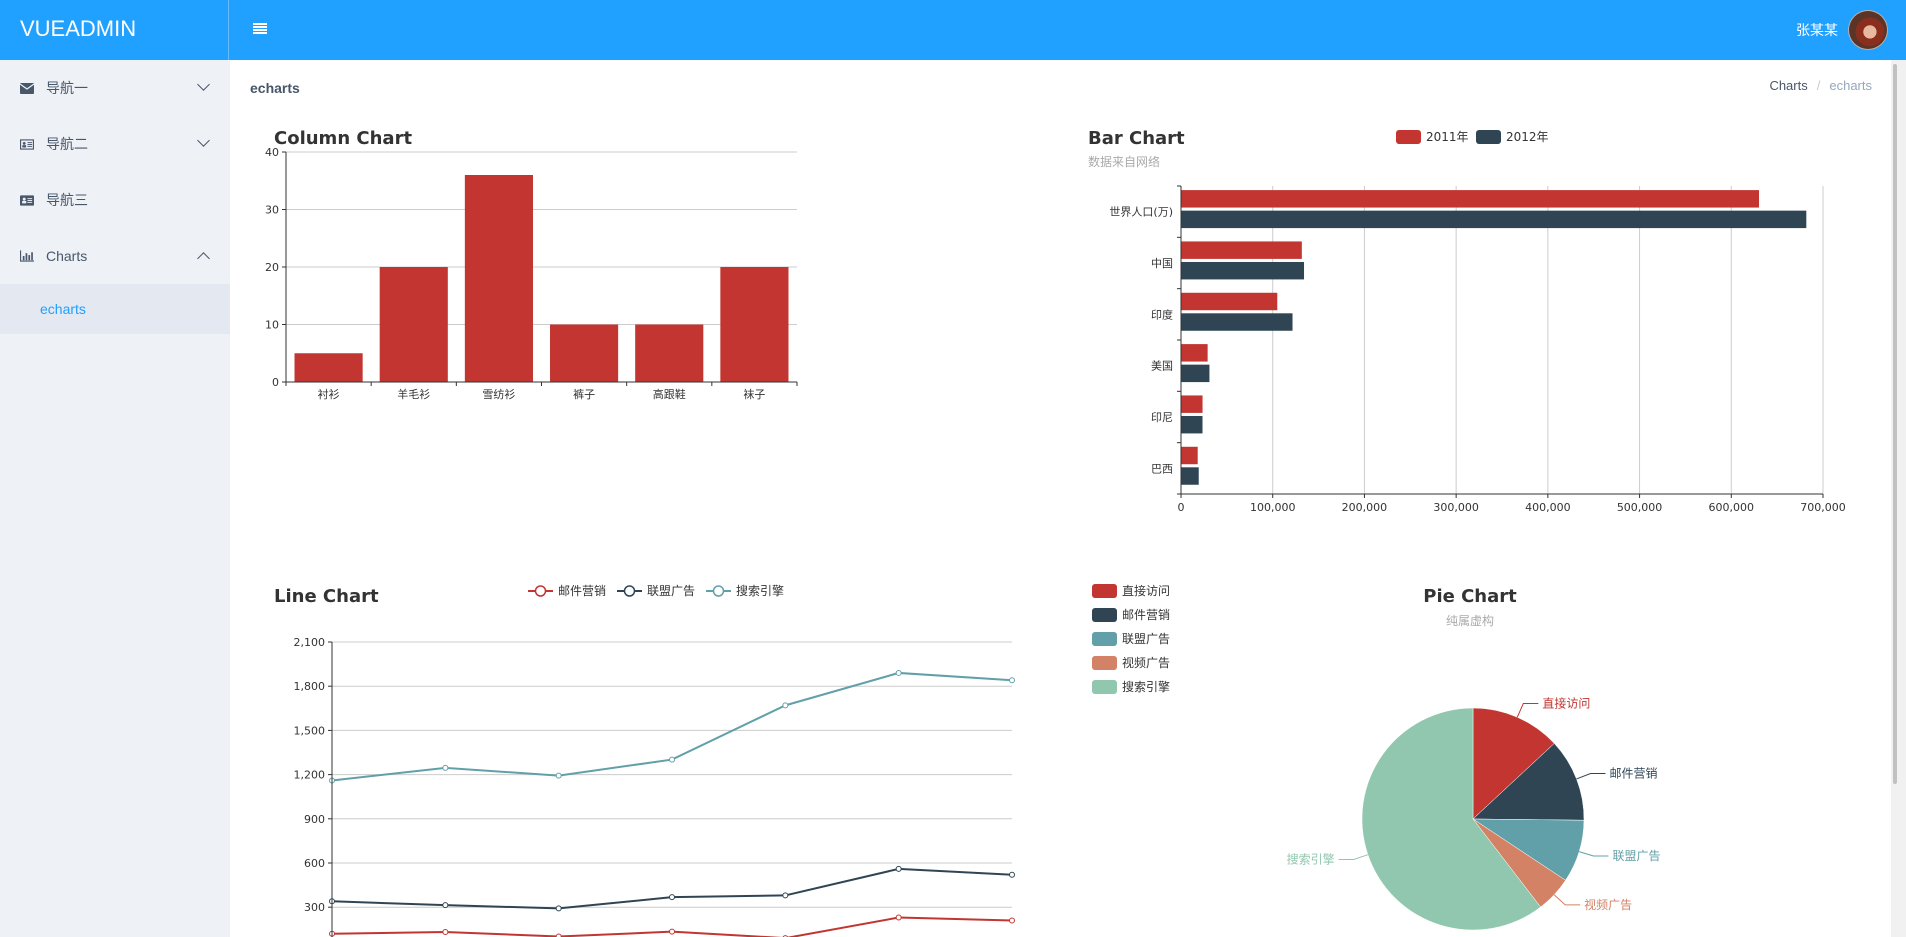 The height and width of the screenshot is (937, 1906). What do you see at coordinates (1817, 30) in the screenshot?
I see `user-name: 张某某` at bounding box center [1817, 30].